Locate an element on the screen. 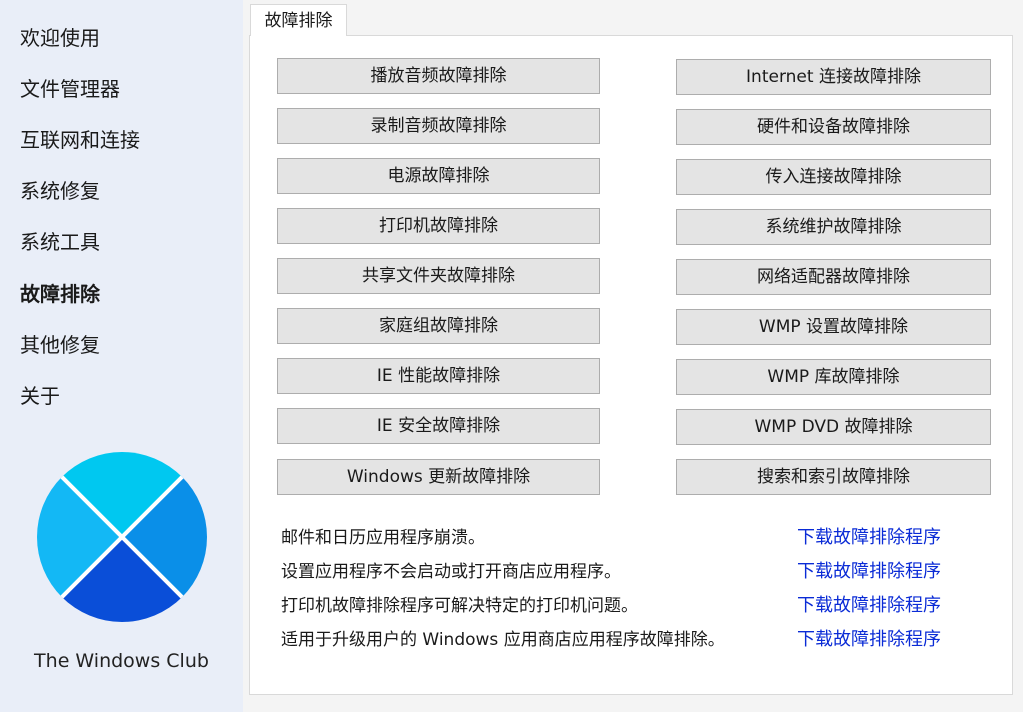  printer-issue-text: 打印机故障排除程序可解决特定的打印机问题。 is located at coordinates (459, 606).